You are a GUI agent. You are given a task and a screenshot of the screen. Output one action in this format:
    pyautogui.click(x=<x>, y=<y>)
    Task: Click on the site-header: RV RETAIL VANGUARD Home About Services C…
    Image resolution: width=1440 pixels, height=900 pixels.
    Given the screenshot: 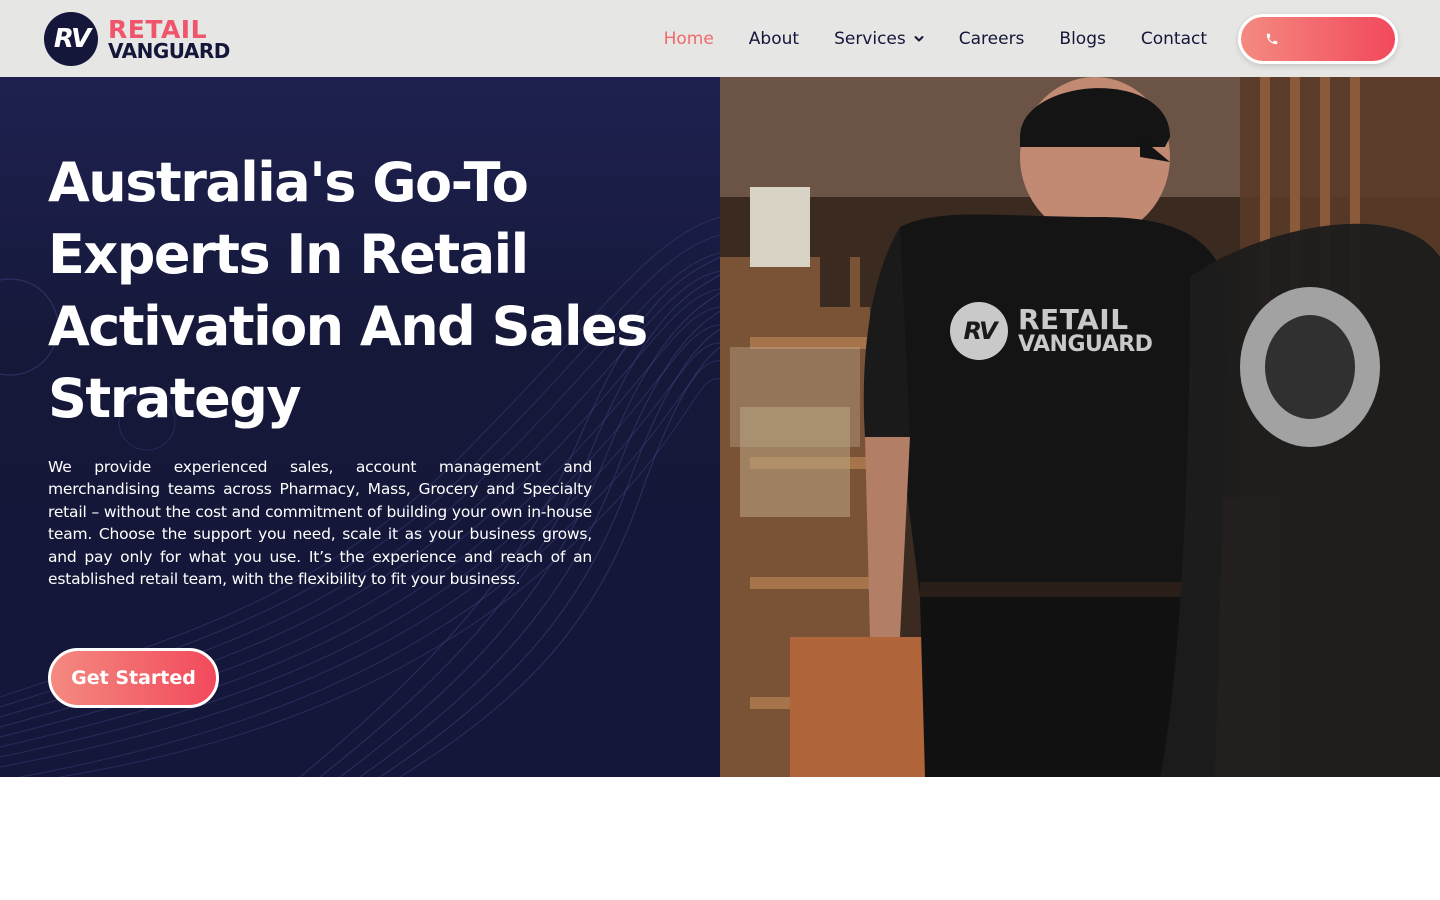 What is the action you would take?
    pyautogui.click(x=720, y=38)
    